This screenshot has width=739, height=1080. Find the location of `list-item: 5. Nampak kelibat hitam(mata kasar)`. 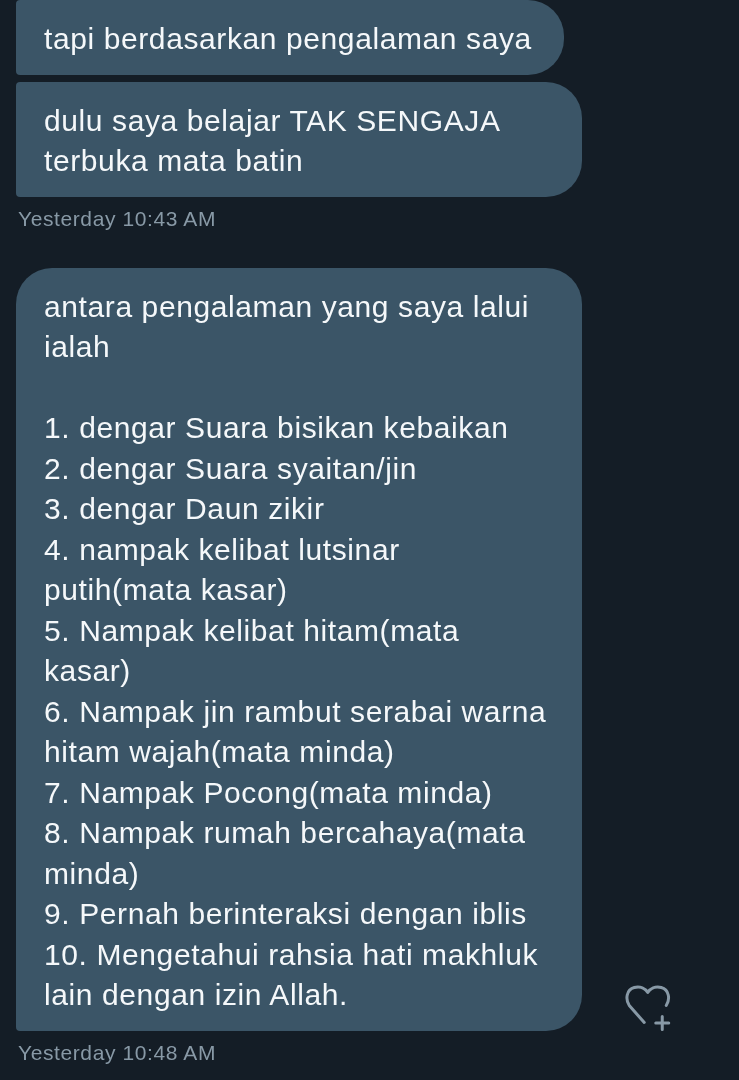

list-item: 5. Nampak kelibat hitam(mata kasar) is located at coordinates (252, 650).